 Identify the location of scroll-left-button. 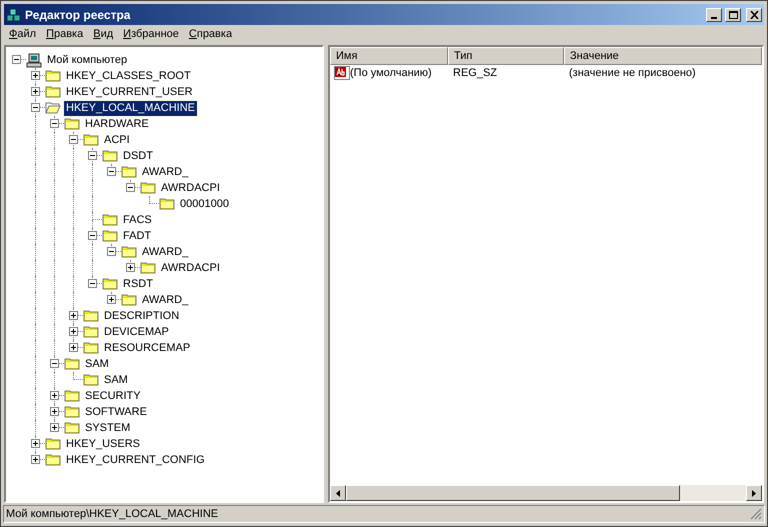
(338, 493).